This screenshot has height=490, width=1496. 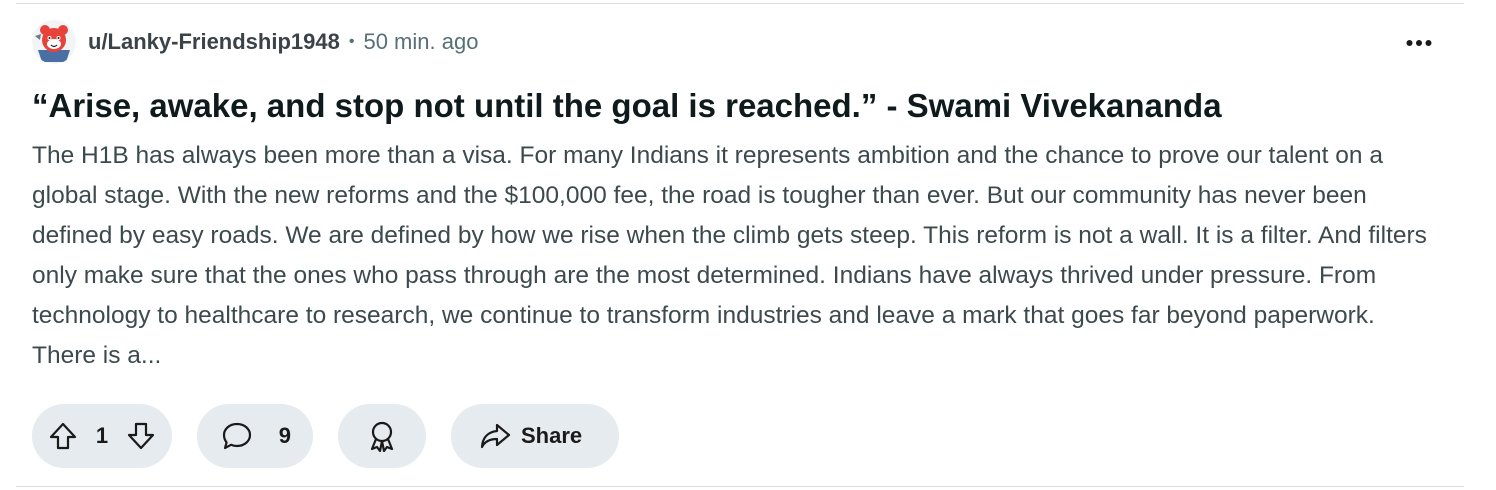 I want to click on comment-bubble-icon, so click(x=237, y=436).